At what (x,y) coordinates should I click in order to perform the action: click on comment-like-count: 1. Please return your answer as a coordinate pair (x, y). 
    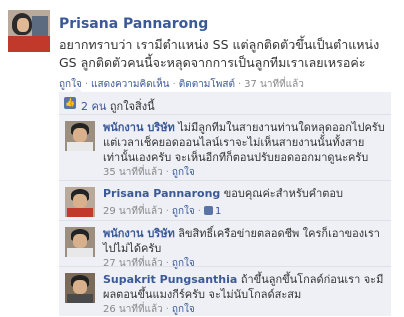
    Looking at the image, I should click on (212, 211).